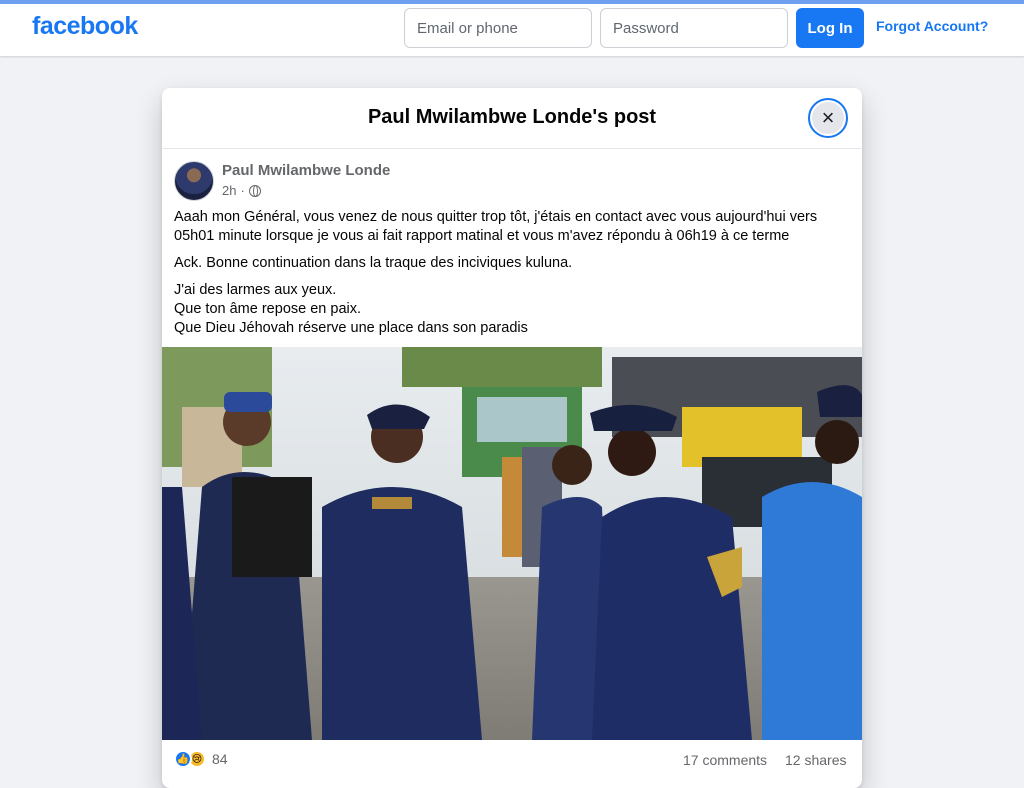 The width and height of the screenshot is (1024, 788). Describe the element at coordinates (498, 28) in the screenshot. I see `email-input` at that location.